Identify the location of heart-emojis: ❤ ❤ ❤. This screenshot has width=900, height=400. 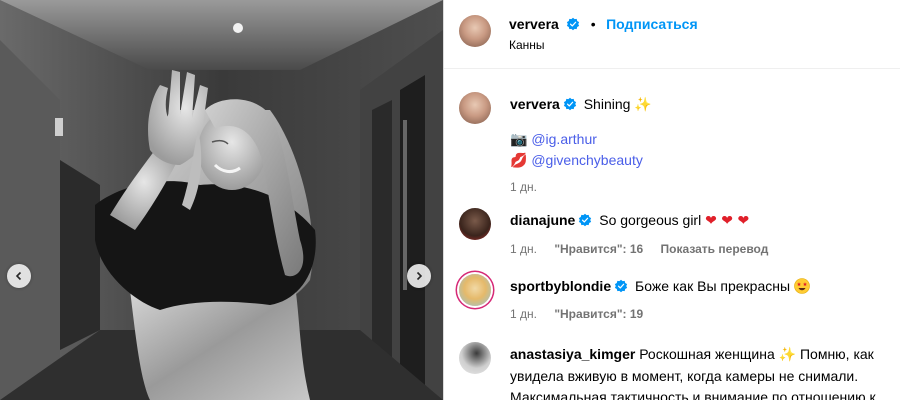
(727, 221).